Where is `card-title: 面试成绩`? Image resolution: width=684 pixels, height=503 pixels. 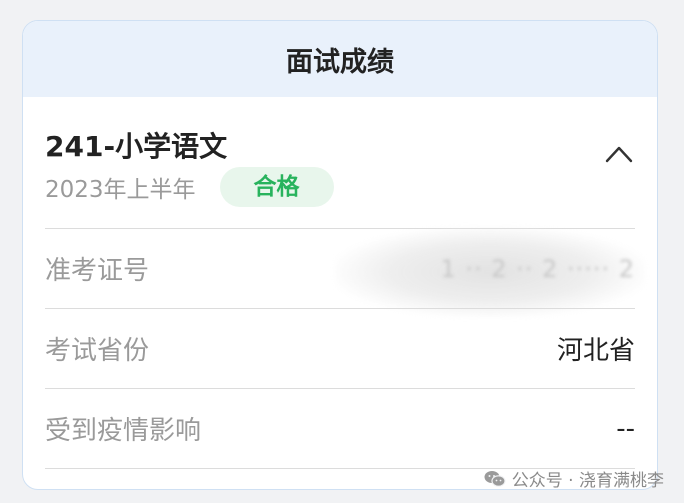
card-title: 面试成绩 is located at coordinates (340, 59).